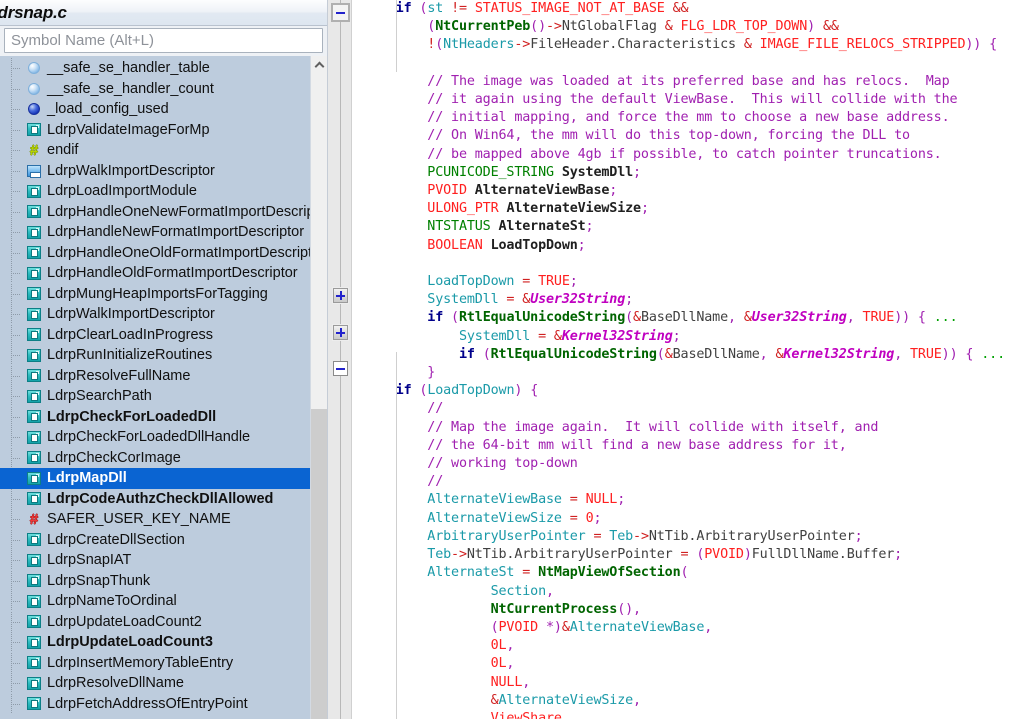  I want to click on symbol-row: LdrpSearchPath, so click(155, 396).